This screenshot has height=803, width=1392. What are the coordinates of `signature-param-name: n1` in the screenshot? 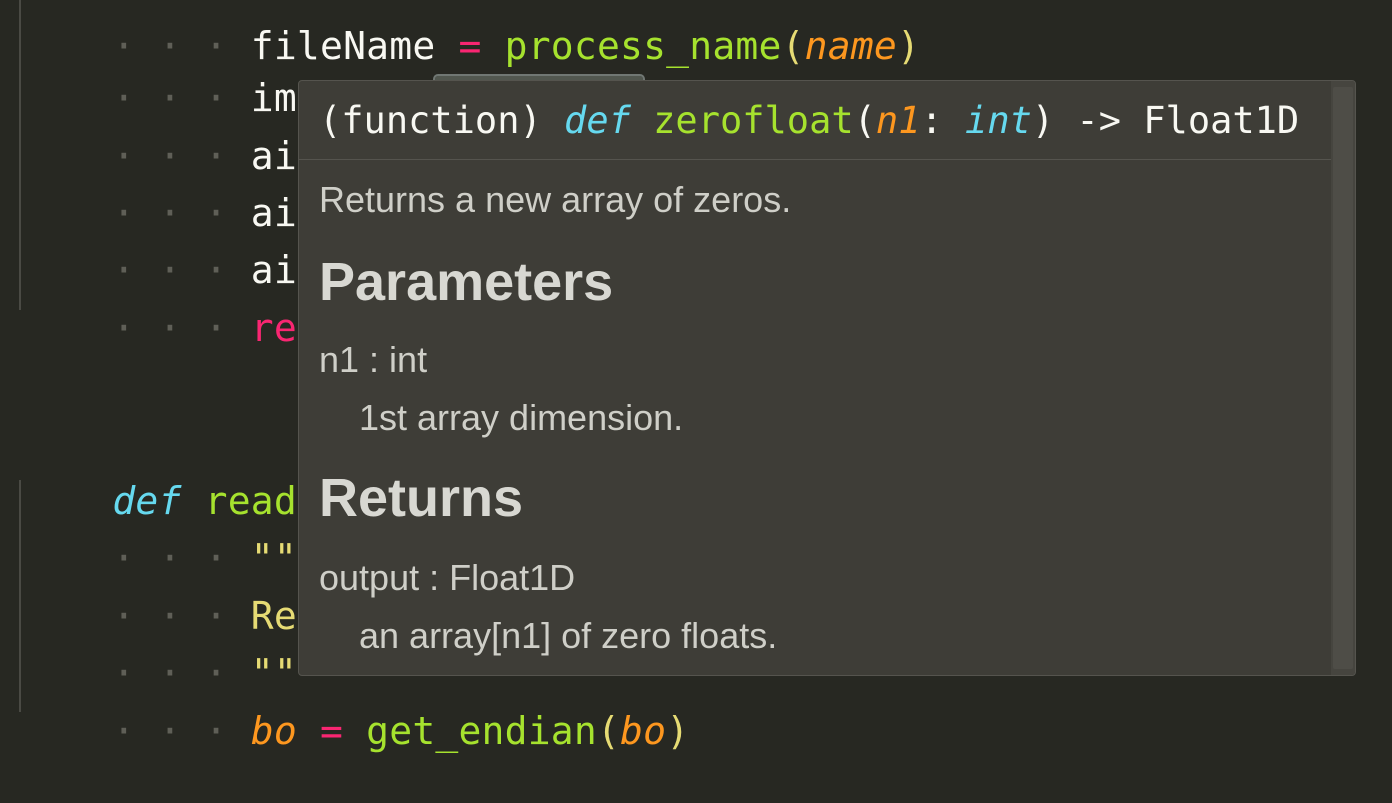 It's located at (898, 120).